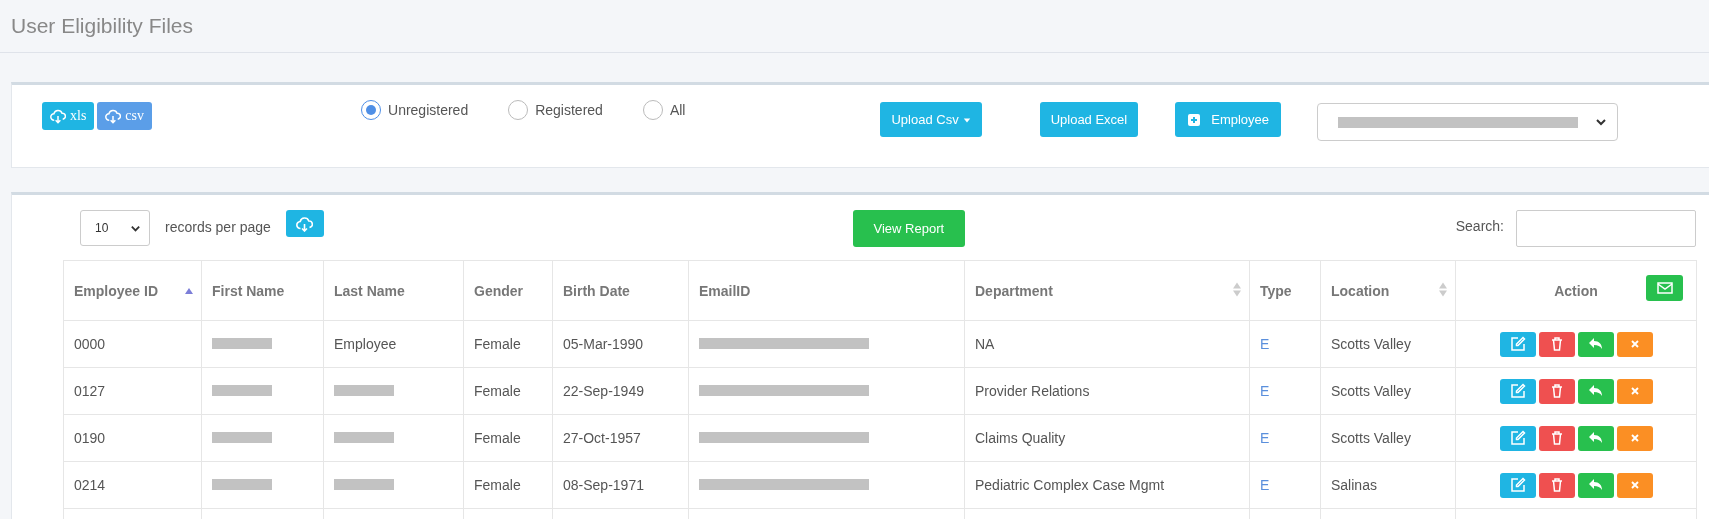 Image resolution: width=1709 pixels, height=519 pixels. Describe the element at coordinates (1228, 119) in the screenshot. I see `add-employee-button: Employee` at that location.